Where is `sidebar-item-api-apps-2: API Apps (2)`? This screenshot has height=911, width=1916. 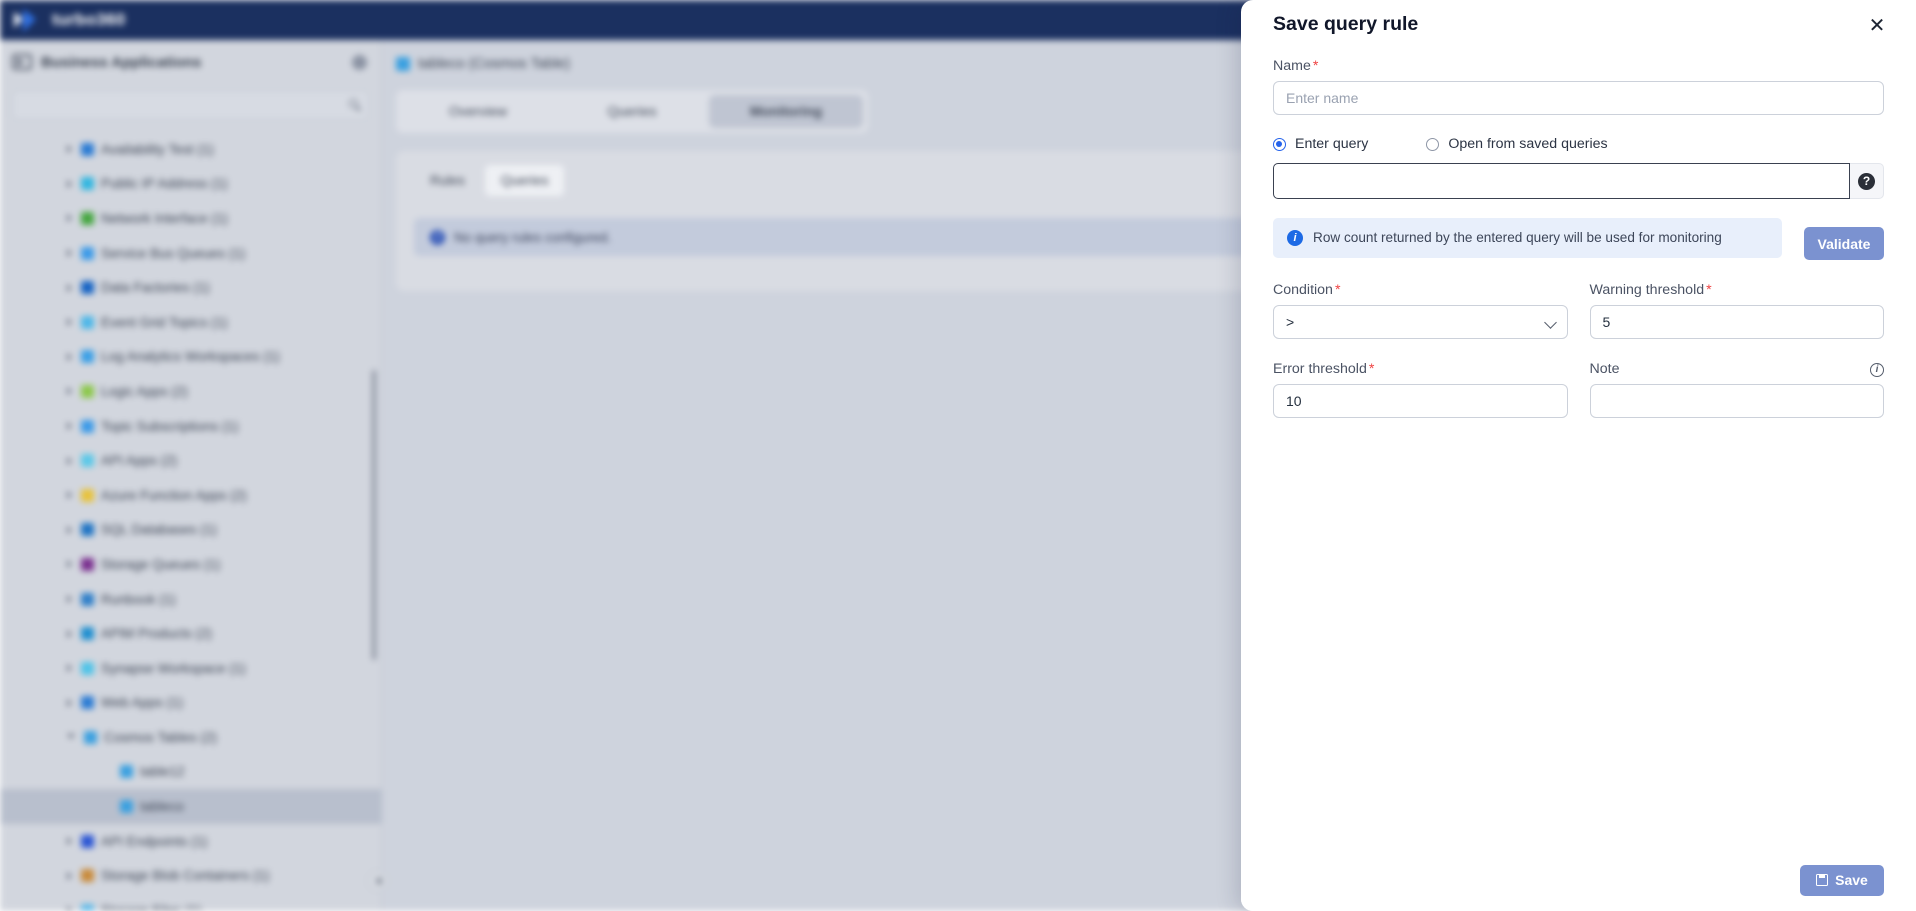 sidebar-item-api-apps-2: API Apps (2) is located at coordinates (191, 460).